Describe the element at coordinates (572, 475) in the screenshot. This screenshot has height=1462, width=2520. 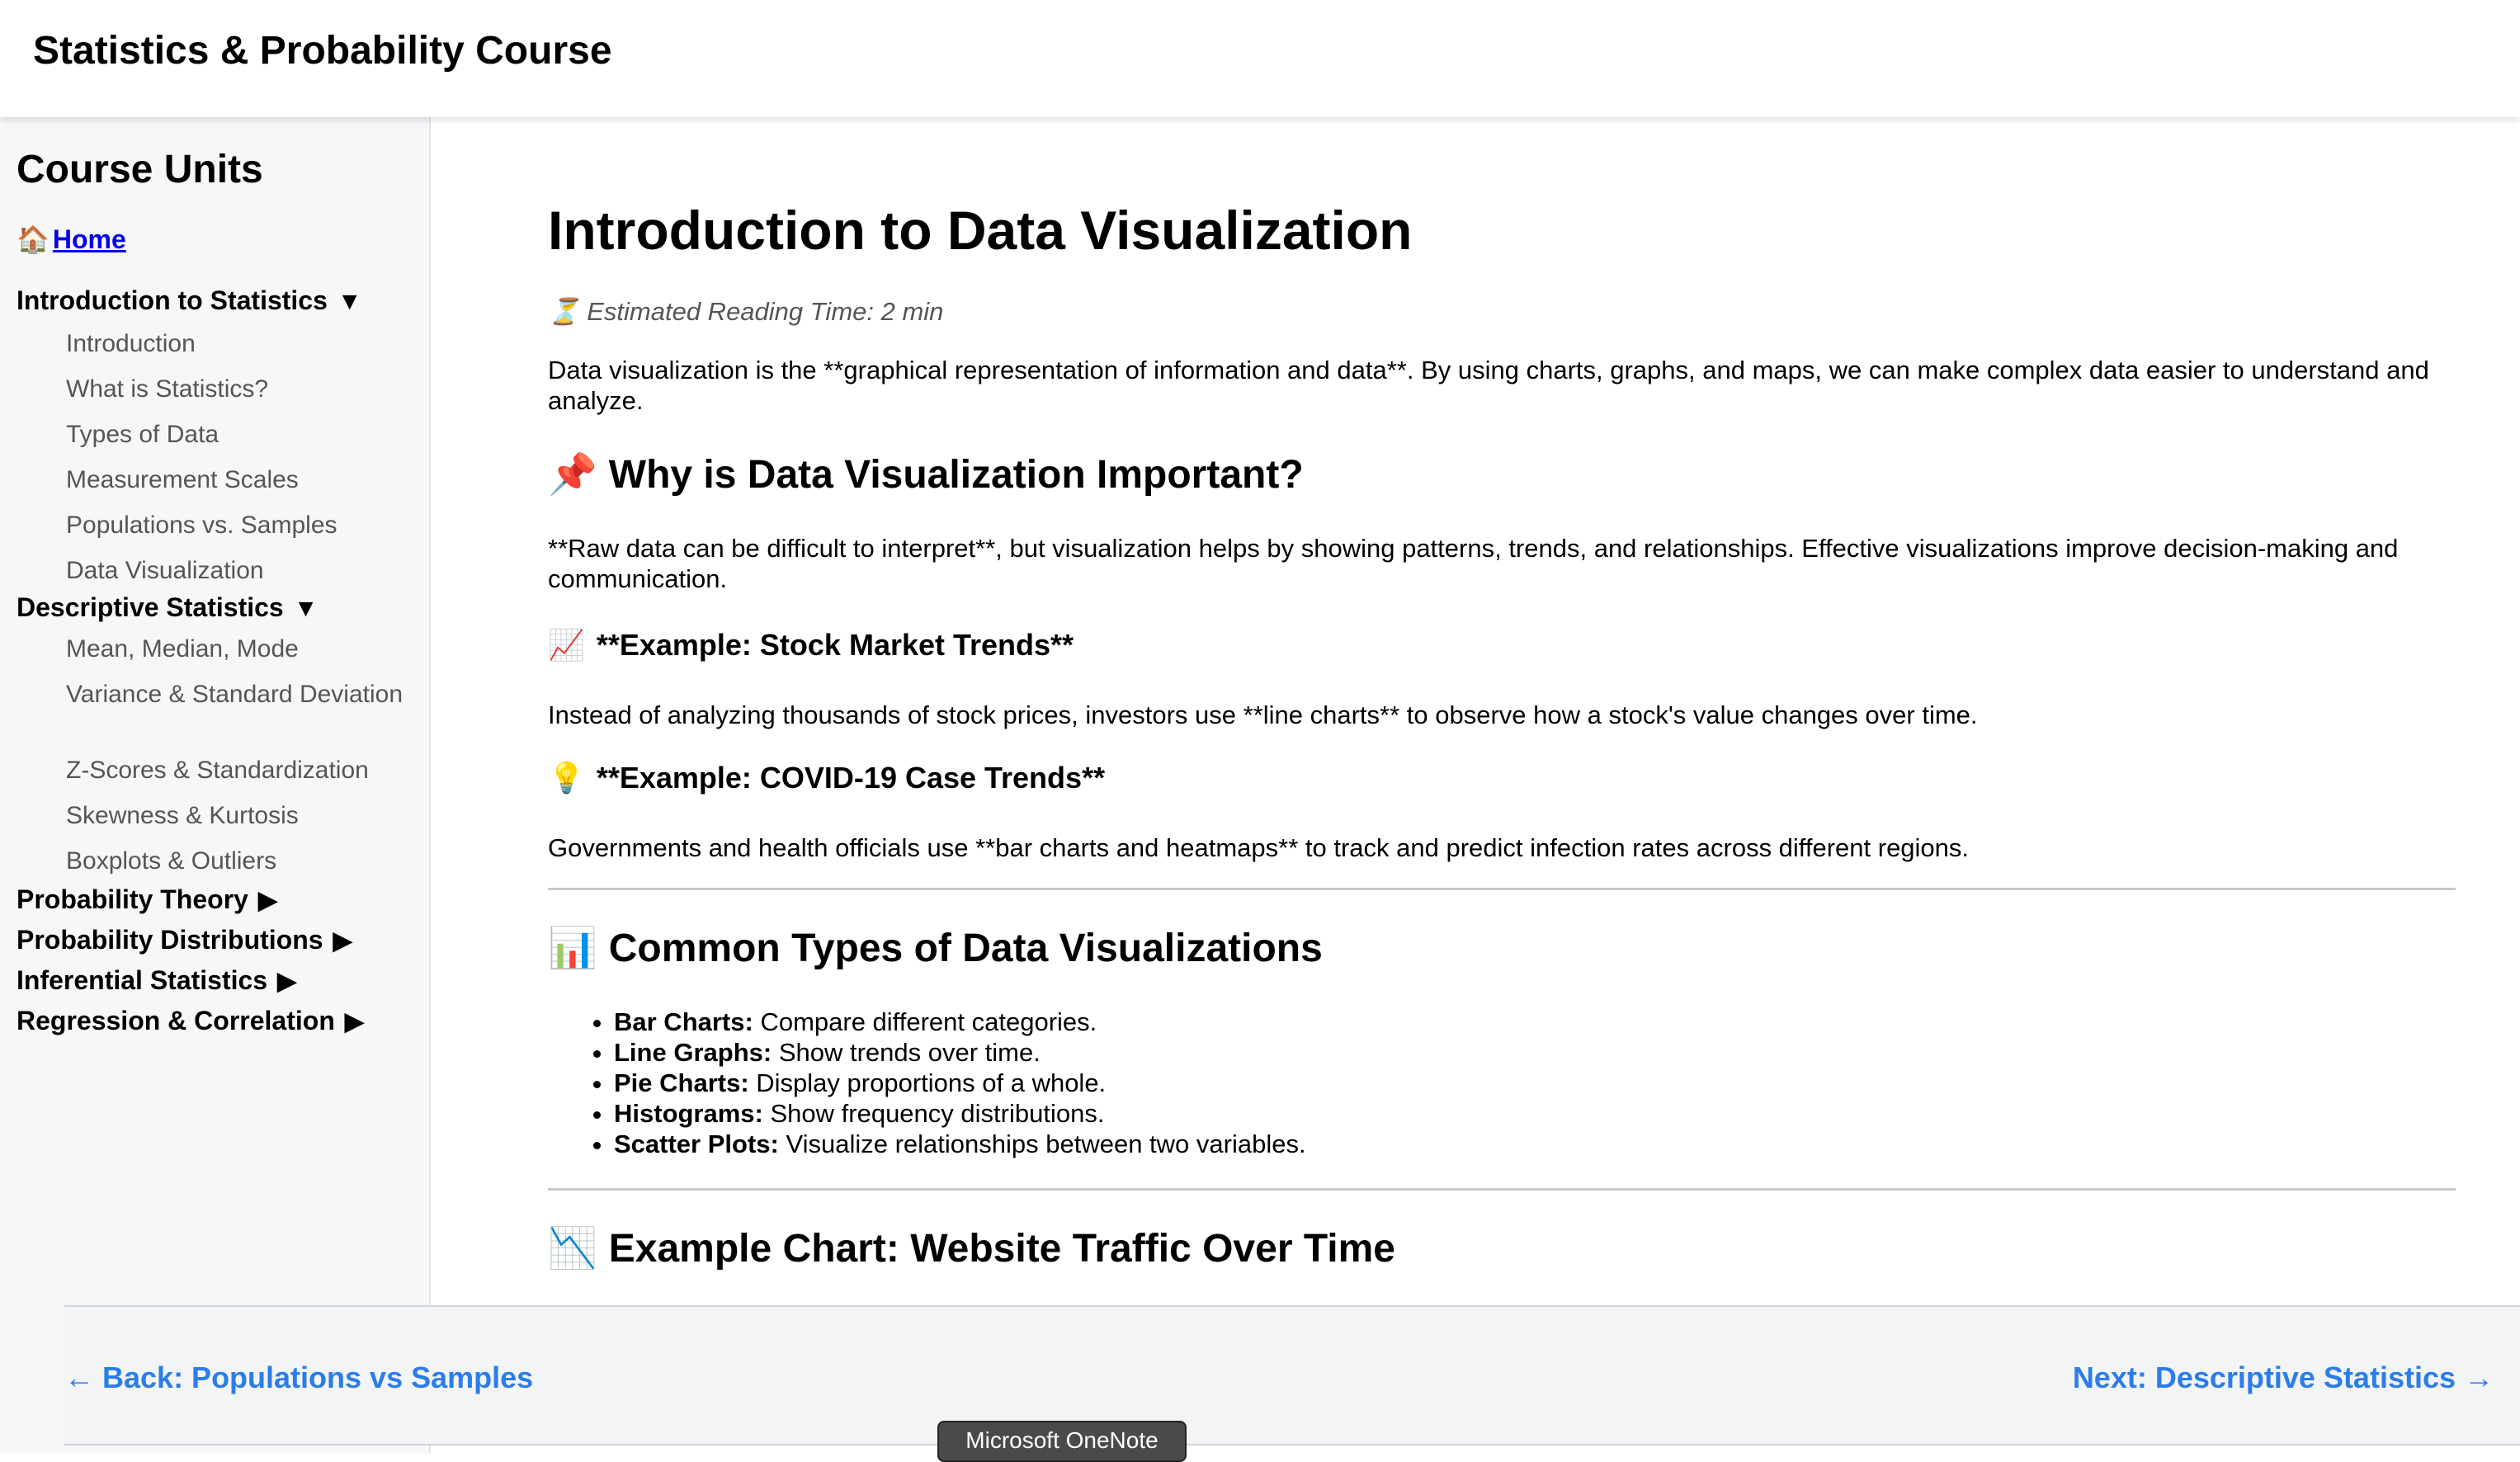
I see `pushpin-icon: 📌` at that location.